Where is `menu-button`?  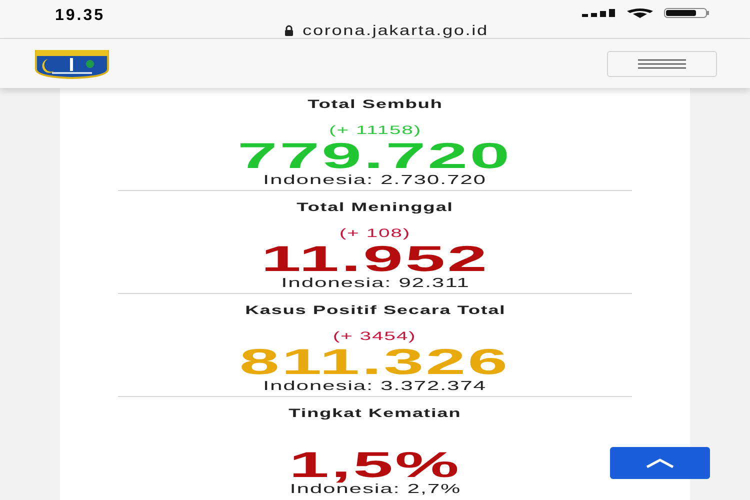 menu-button is located at coordinates (662, 63).